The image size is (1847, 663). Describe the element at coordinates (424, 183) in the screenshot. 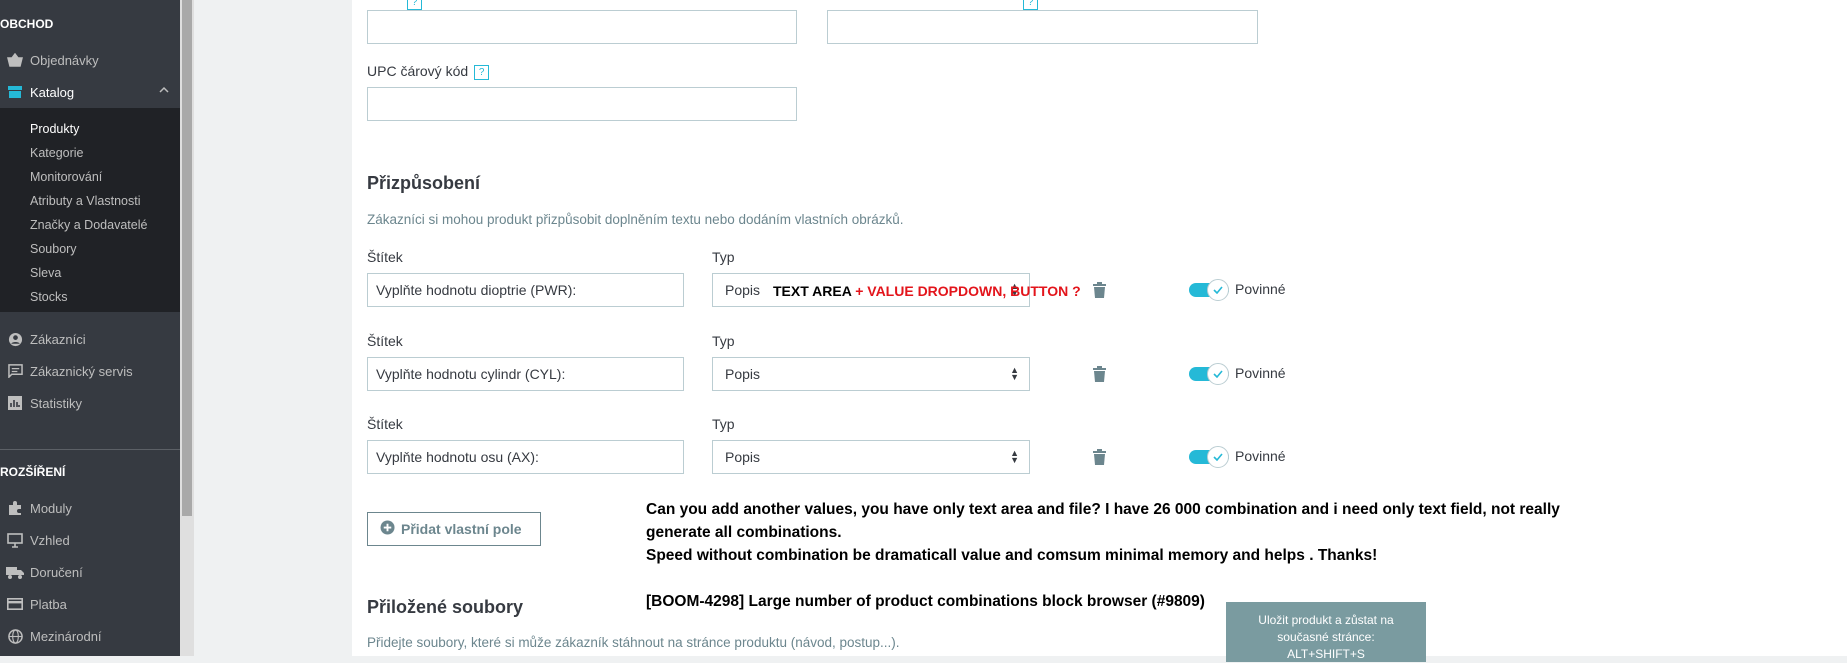

I see `customization-title: Přizpůsobení` at that location.